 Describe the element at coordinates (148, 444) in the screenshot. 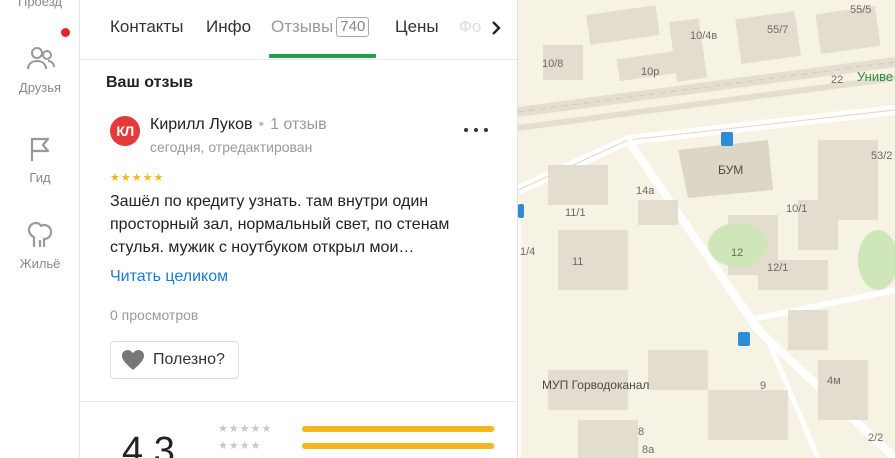

I see `overall-rating: 4.3` at that location.